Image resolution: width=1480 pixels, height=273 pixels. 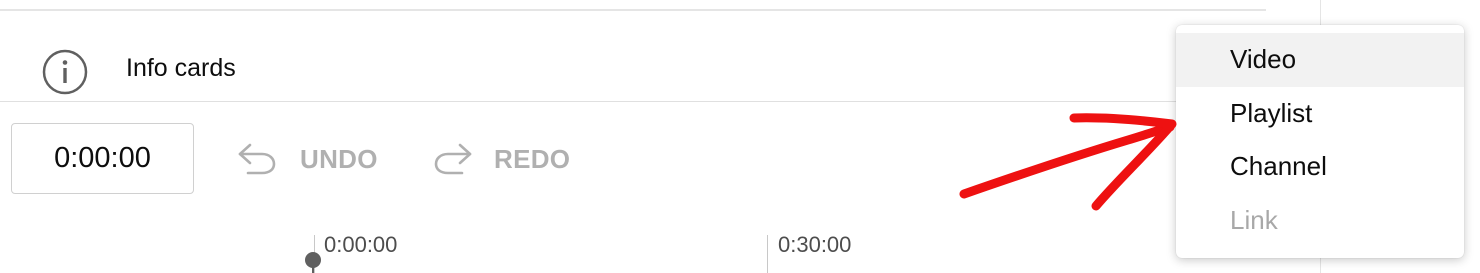 I want to click on current-time-input: 0:00:00, so click(x=102, y=158).